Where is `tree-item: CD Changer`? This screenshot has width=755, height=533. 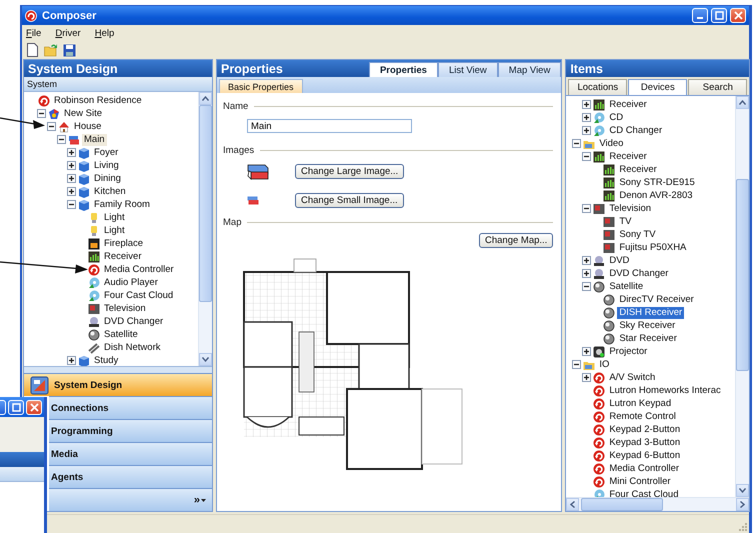 tree-item: CD Changer is located at coordinates (635, 130).